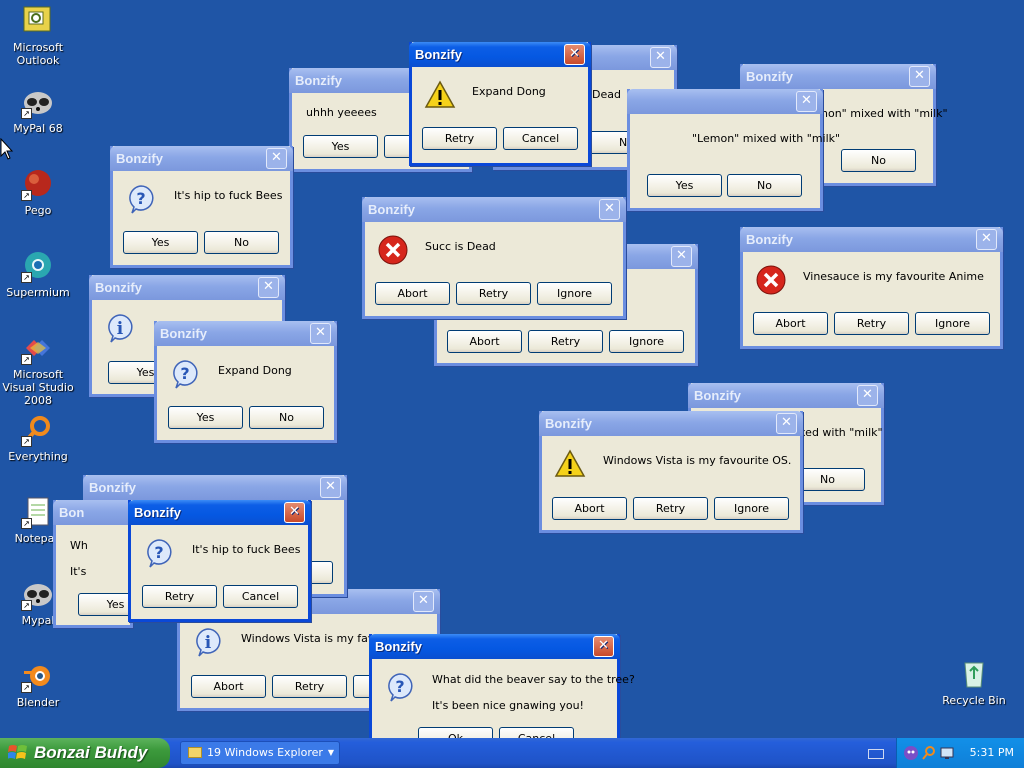 The height and width of the screenshot is (768, 1024). I want to click on bonzi-tray-icon, so click(911, 753).